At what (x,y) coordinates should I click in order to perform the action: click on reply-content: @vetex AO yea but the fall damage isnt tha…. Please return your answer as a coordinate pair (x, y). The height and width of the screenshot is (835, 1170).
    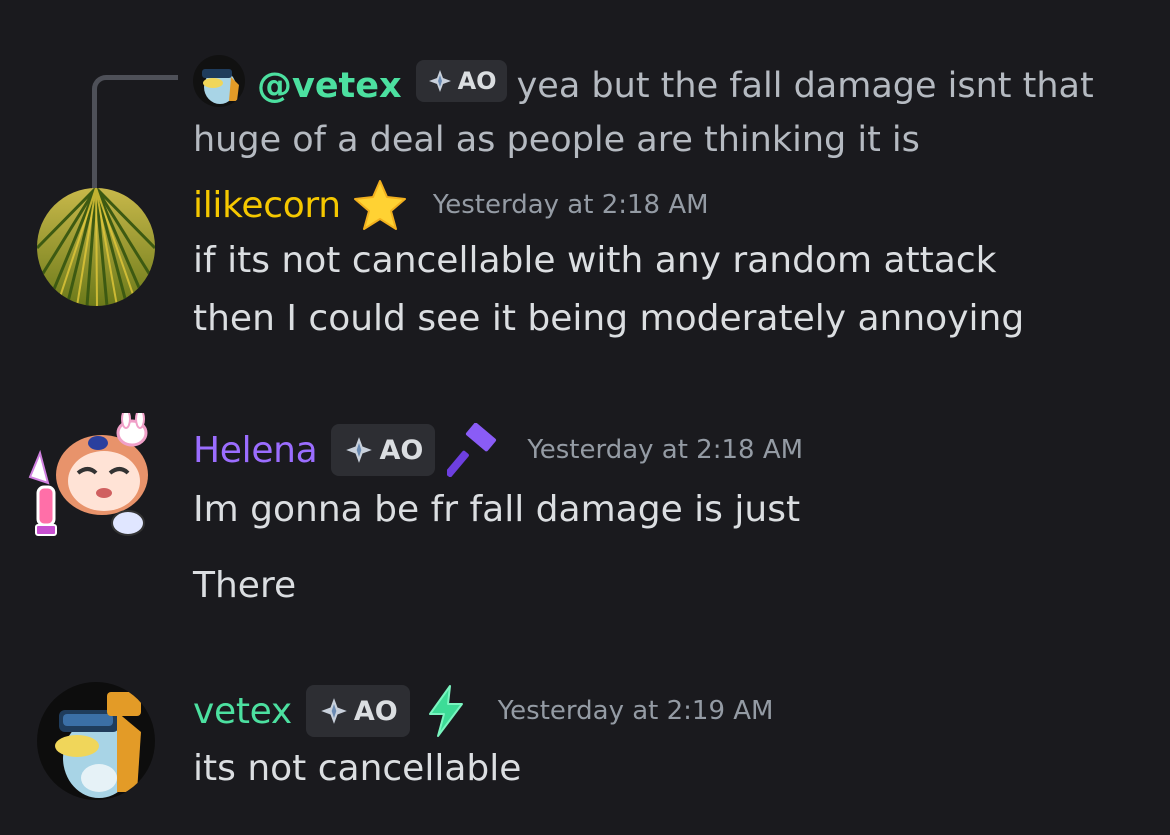
    Looking at the image, I should click on (658, 111).